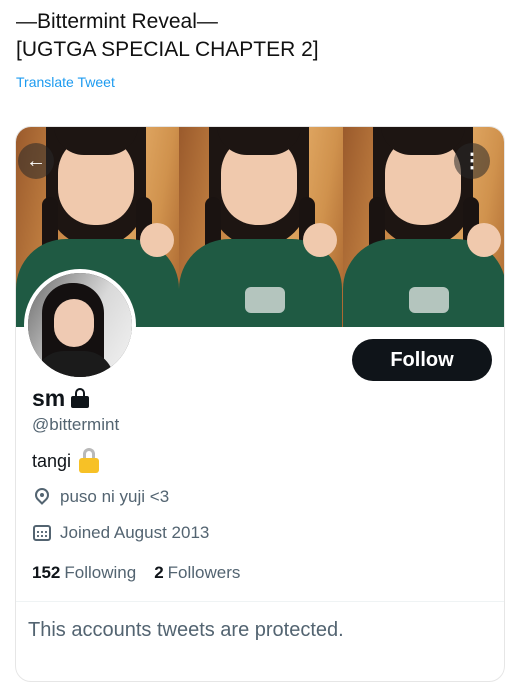 This screenshot has width=520, height=690. What do you see at coordinates (80, 397) in the screenshot?
I see `lock-icon` at bounding box center [80, 397].